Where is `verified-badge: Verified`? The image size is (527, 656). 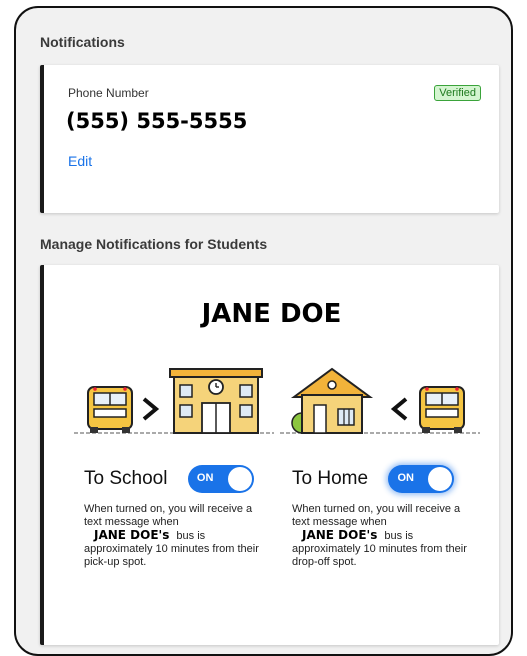
verified-badge: Verified is located at coordinates (457, 93).